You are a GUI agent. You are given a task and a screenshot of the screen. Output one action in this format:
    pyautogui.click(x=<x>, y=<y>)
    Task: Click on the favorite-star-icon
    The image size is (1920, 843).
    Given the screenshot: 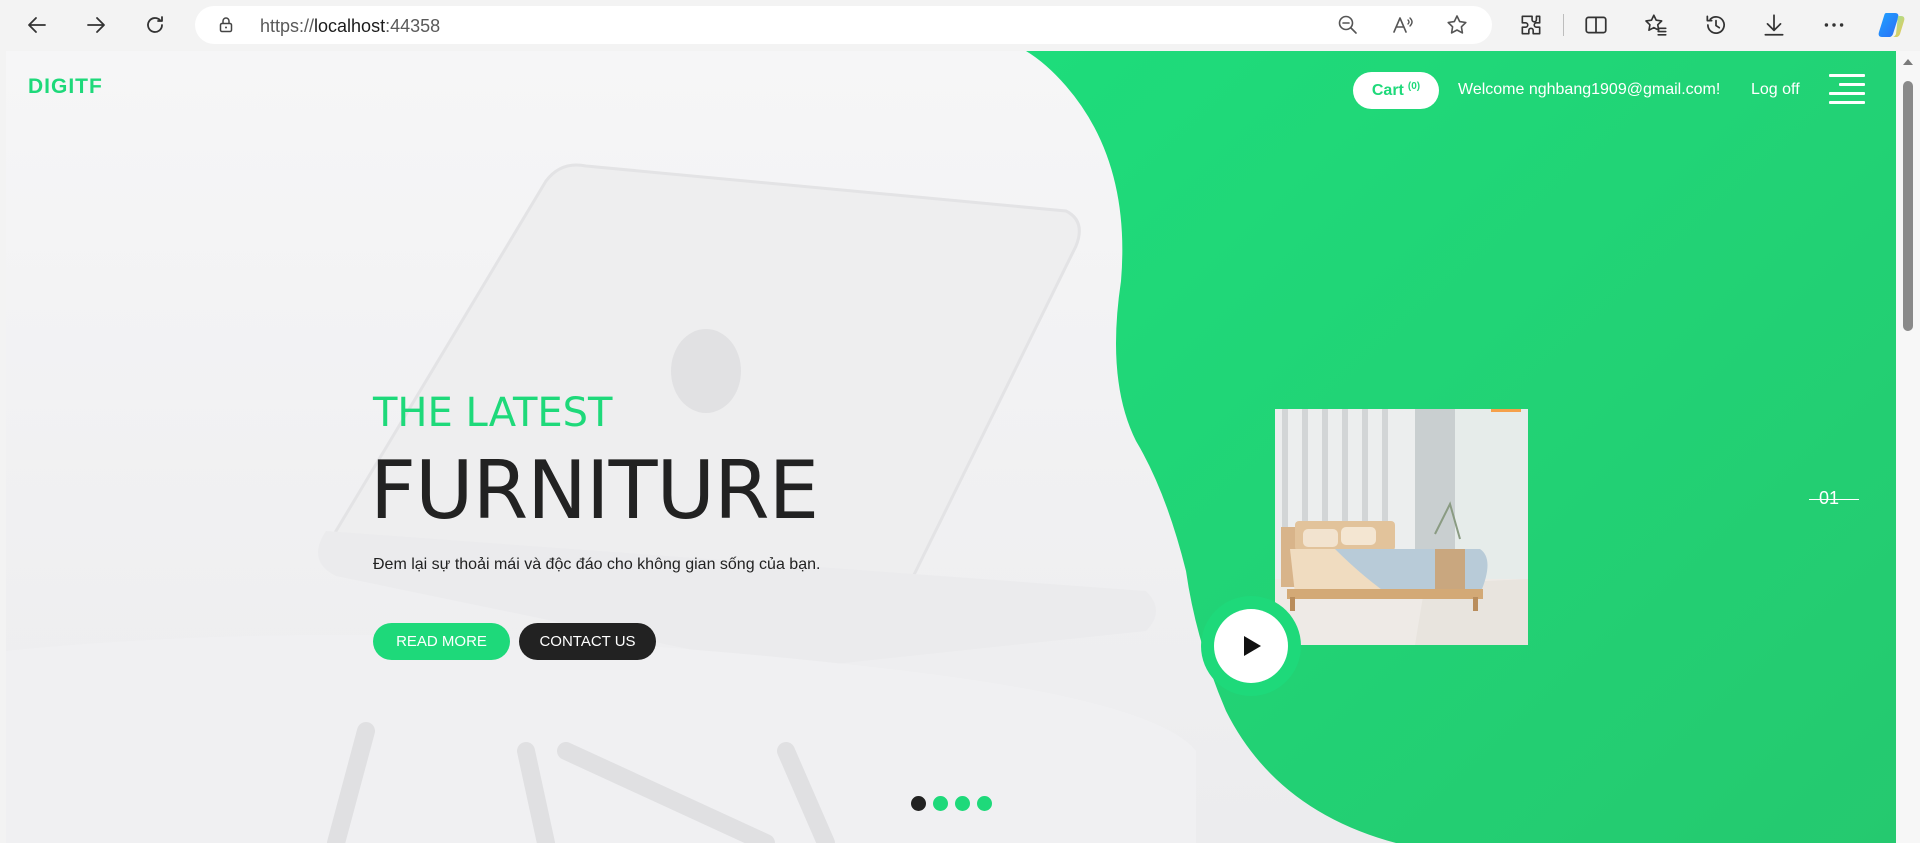 What is the action you would take?
    pyautogui.click(x=1457, y=25)
    